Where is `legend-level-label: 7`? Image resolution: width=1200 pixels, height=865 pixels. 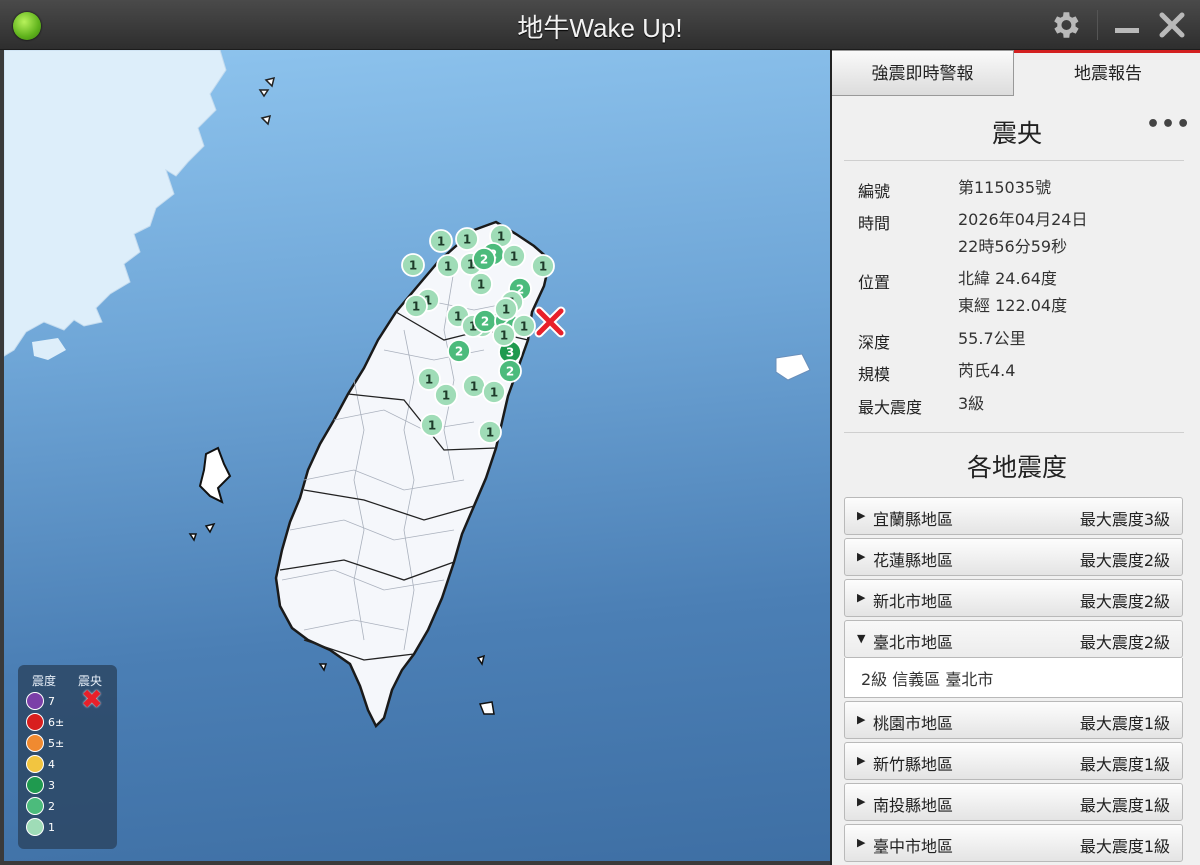
legend-level-label: 7 is located at coordinates (51, 701).